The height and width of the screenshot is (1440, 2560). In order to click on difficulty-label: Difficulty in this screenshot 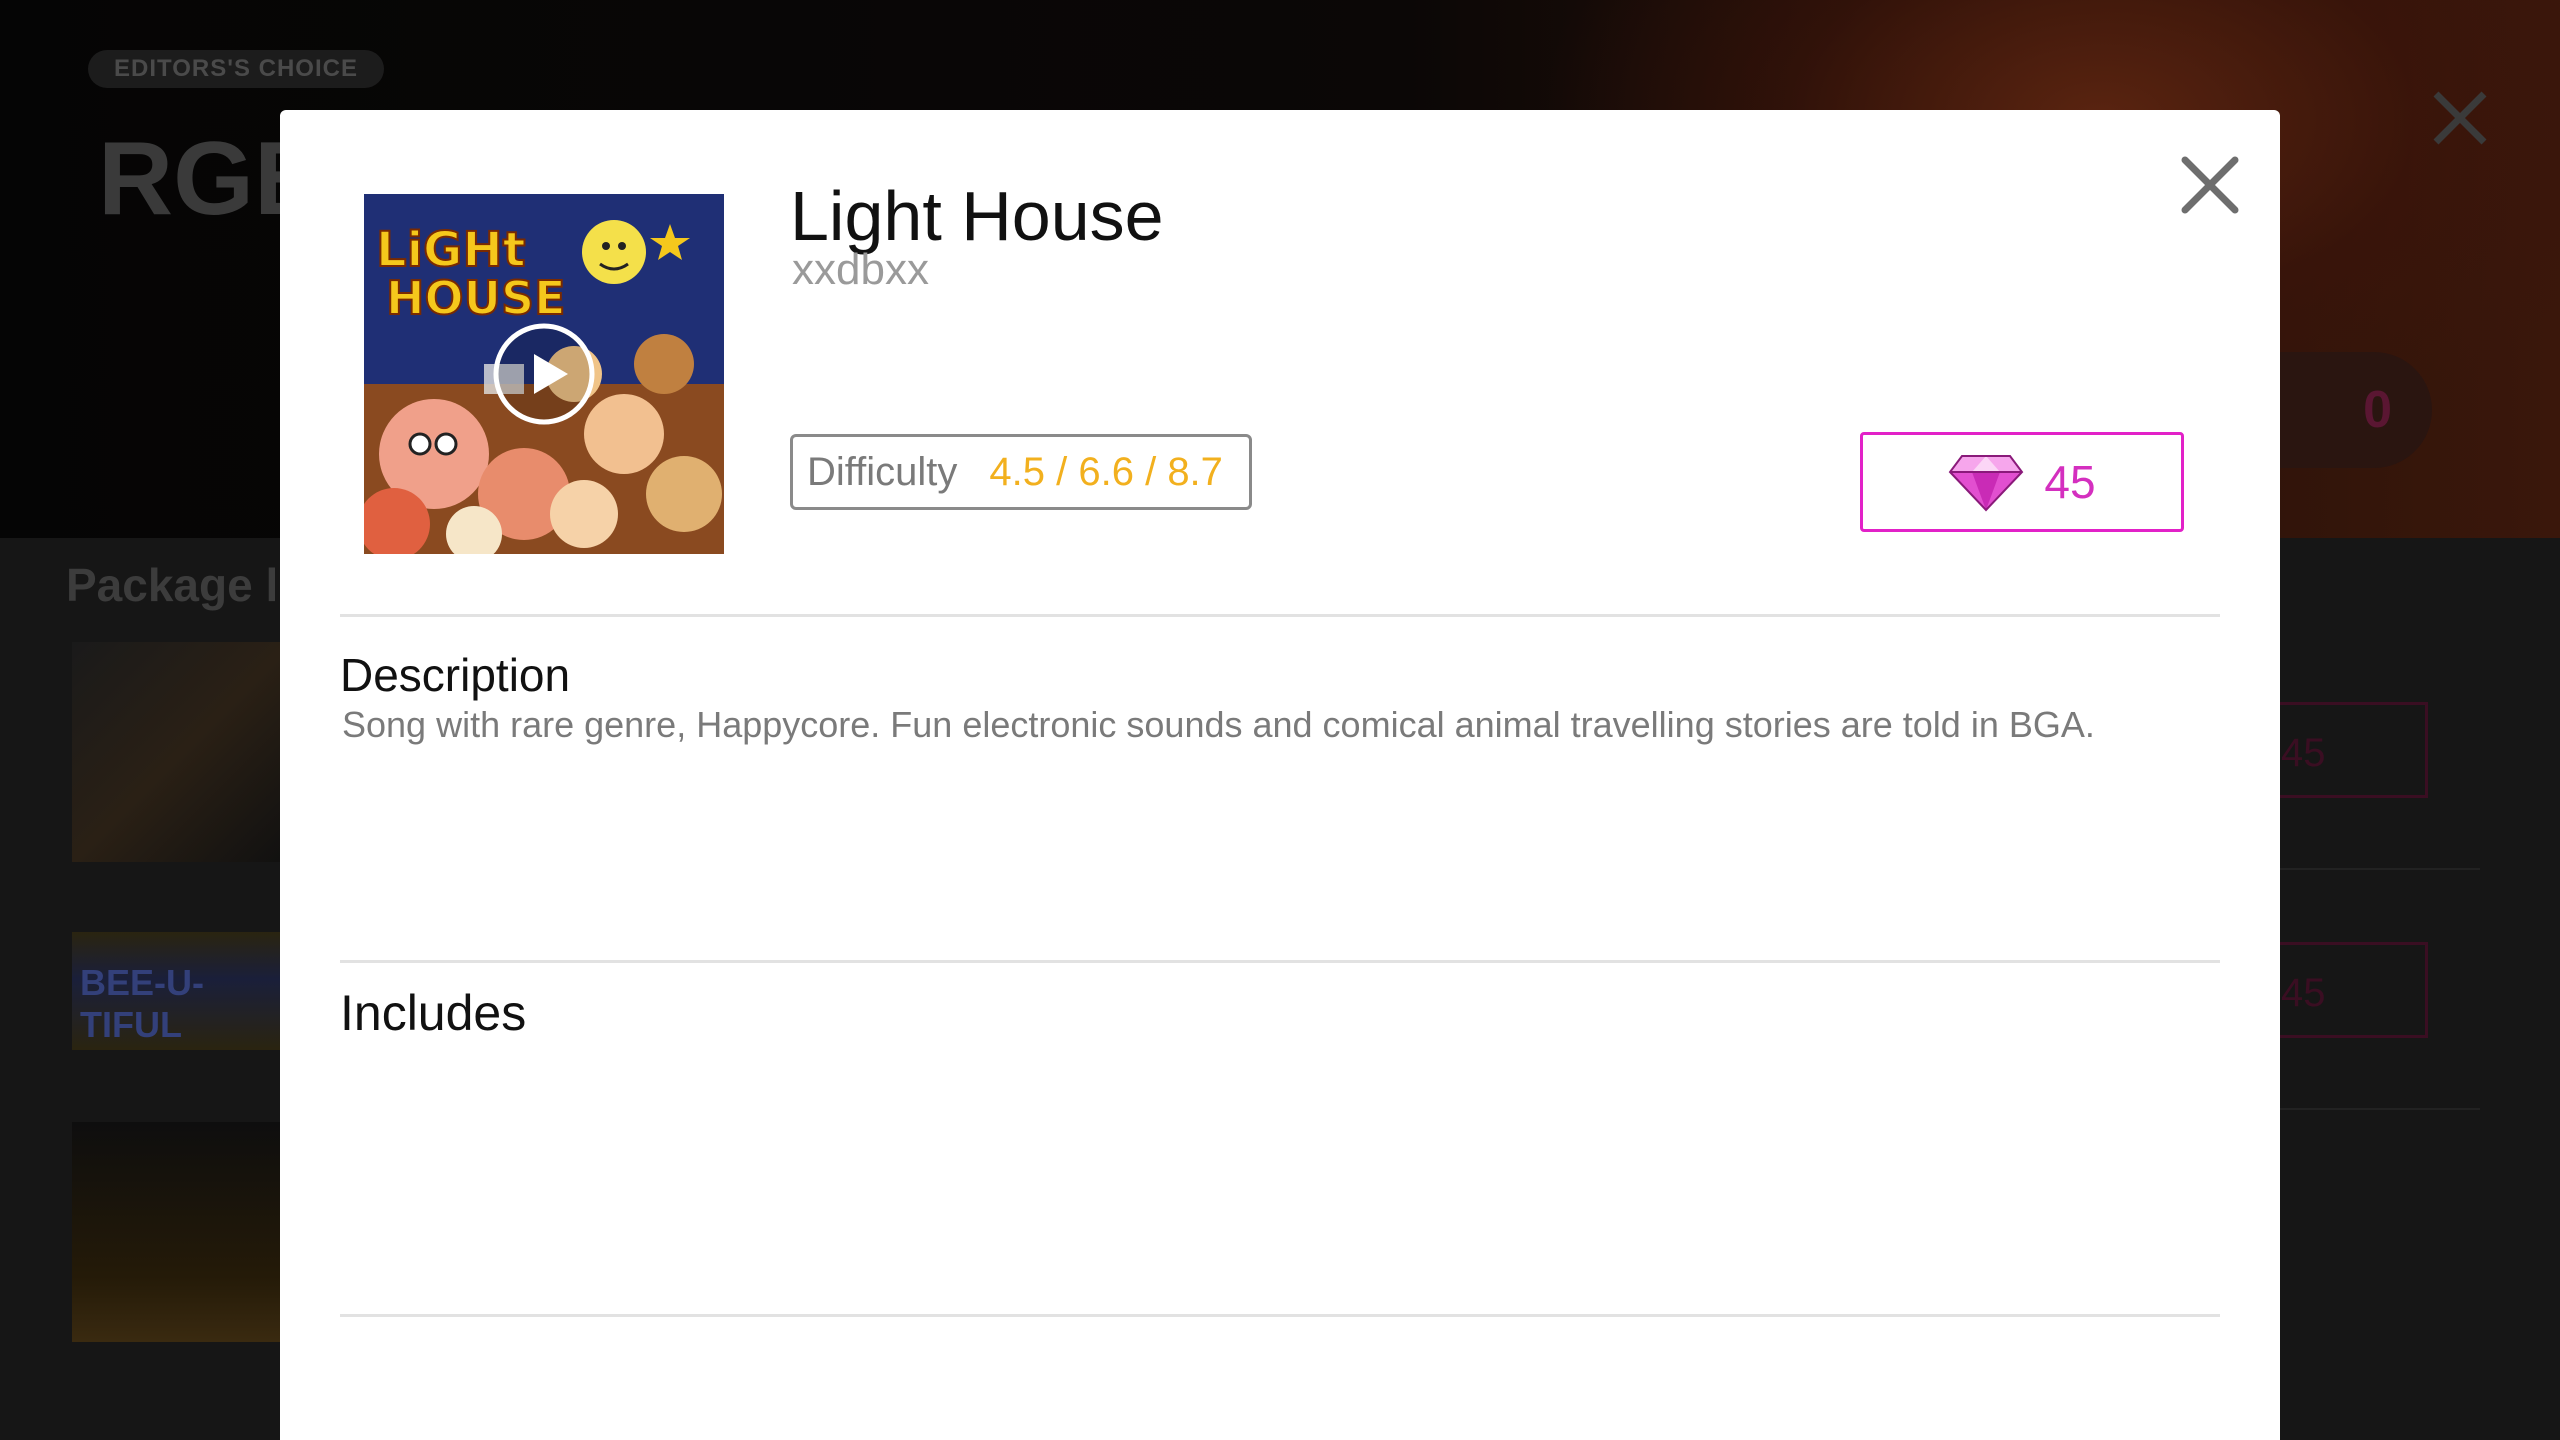, I will do `click(882, 471)`.